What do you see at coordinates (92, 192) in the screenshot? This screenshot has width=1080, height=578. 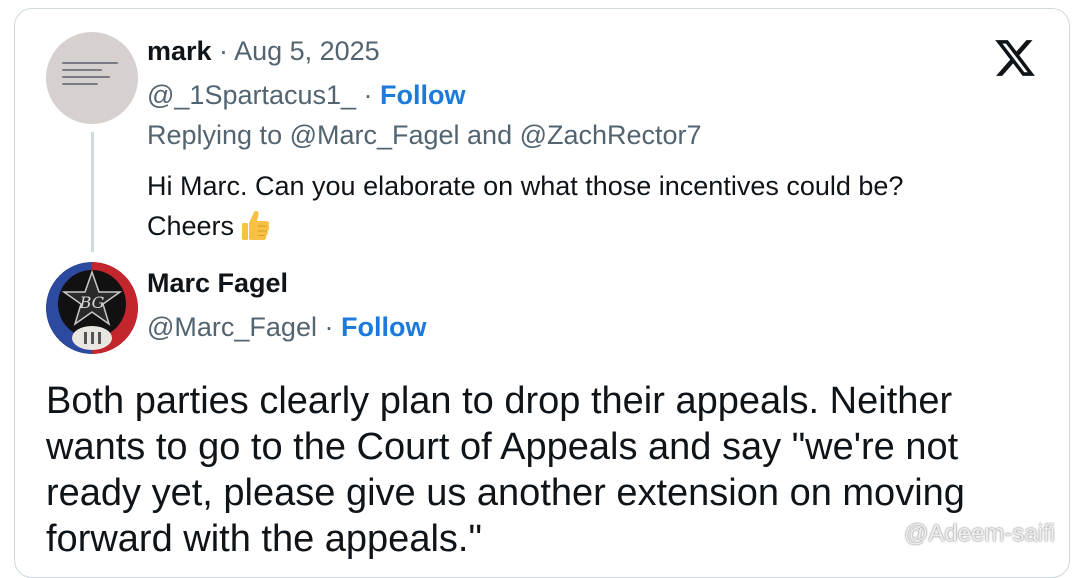 I see `thread-connector` at bounding box center [92, 192].